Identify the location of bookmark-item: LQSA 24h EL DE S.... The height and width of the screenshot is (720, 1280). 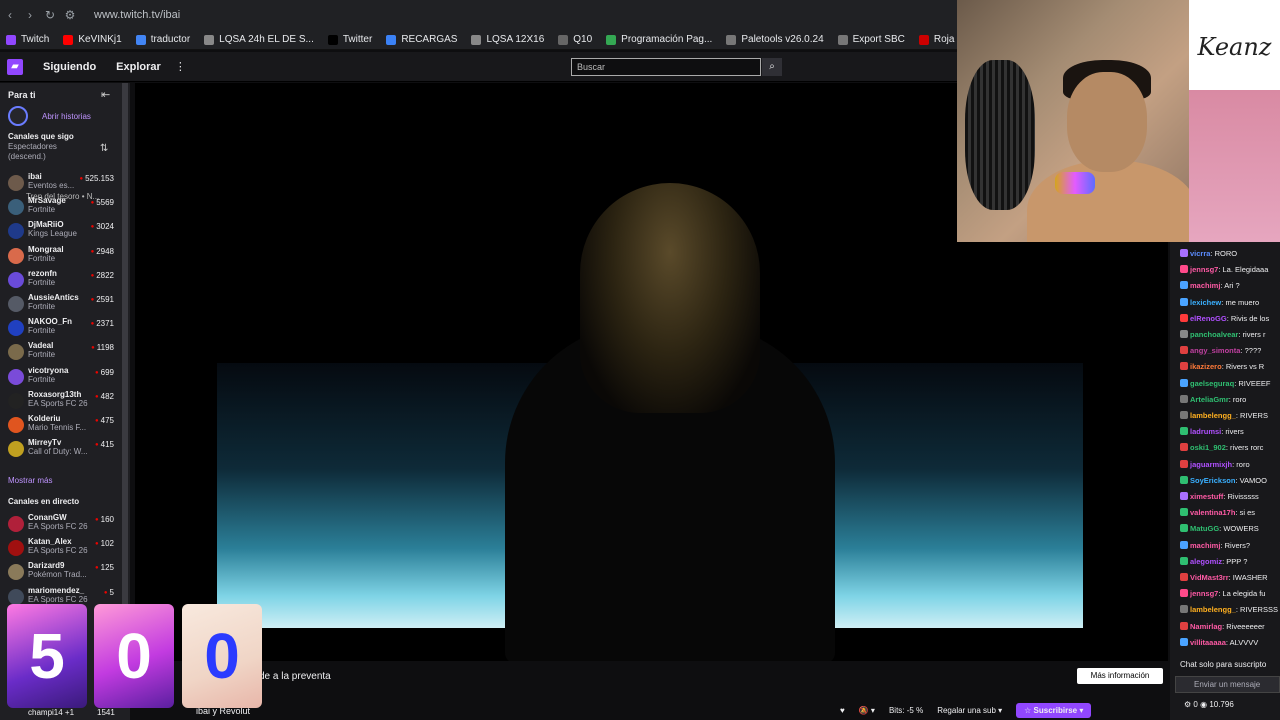
(259, 39).